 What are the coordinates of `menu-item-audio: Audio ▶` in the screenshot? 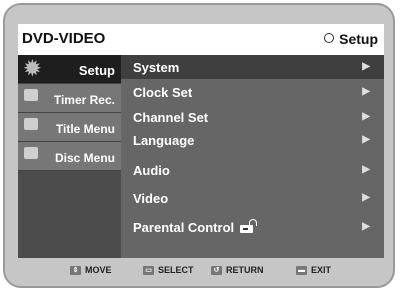 It's located at (252, 170).